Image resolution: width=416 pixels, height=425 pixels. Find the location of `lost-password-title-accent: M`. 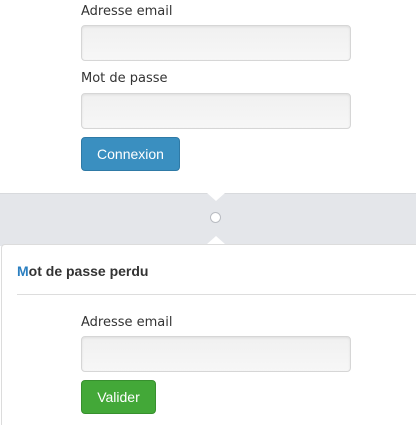

lost-password-title-accent: M is located at coordinates (23, 271).